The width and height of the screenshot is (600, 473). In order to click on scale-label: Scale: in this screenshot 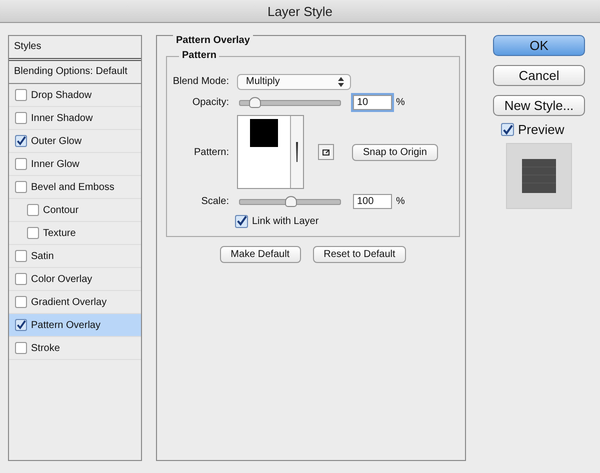, I will do `click(214, 201)`.